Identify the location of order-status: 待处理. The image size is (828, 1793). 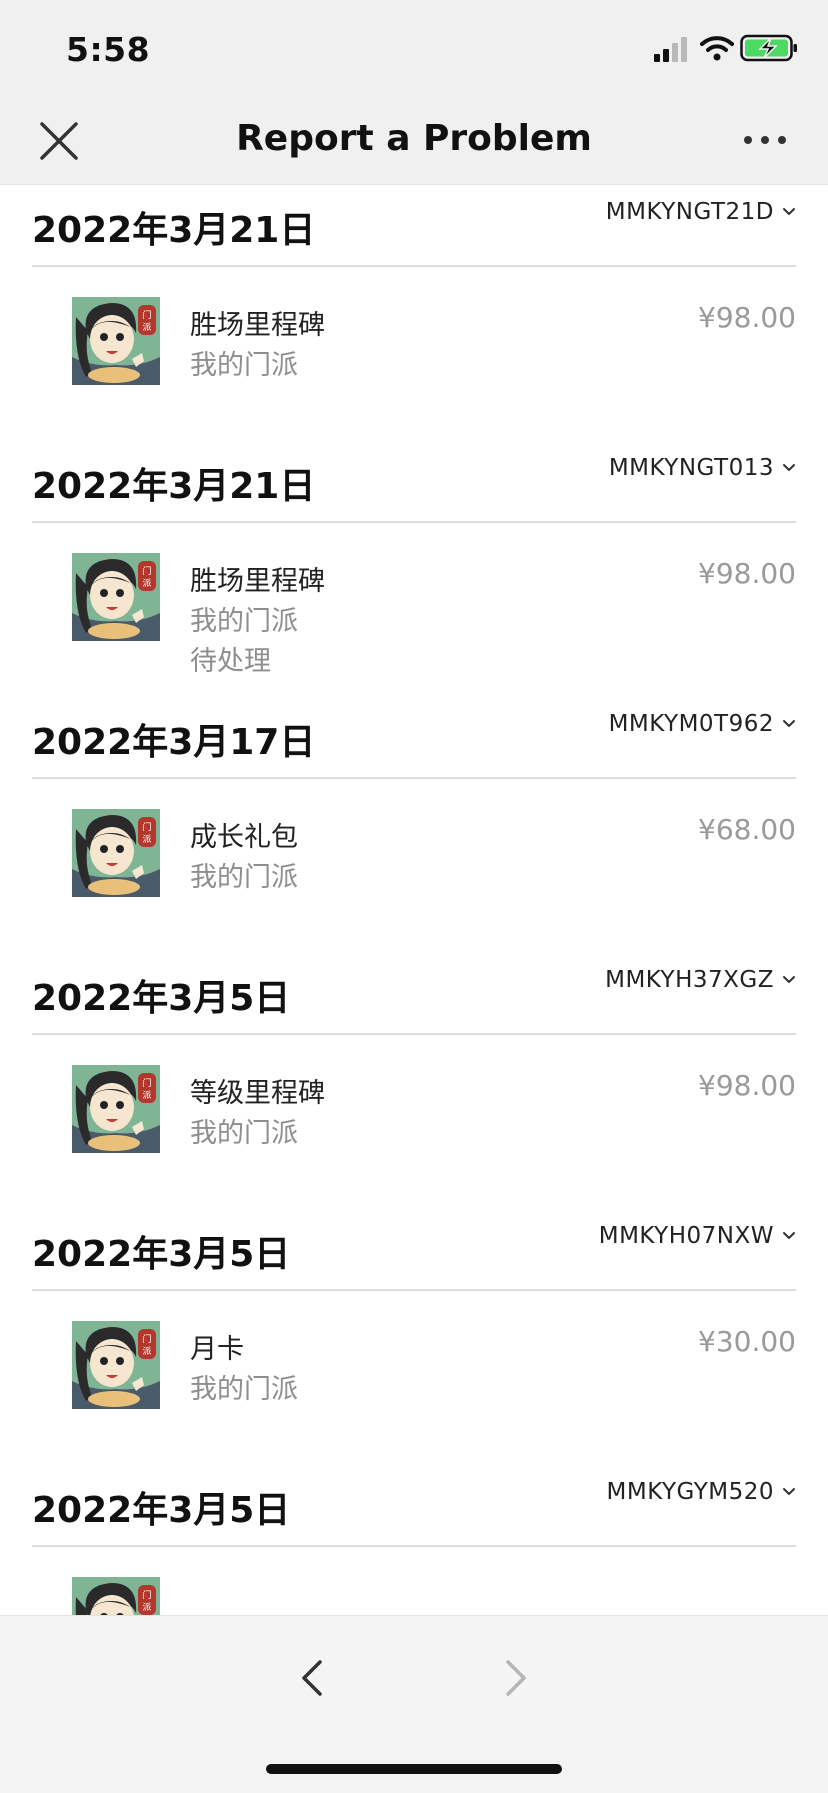
(230, 661).